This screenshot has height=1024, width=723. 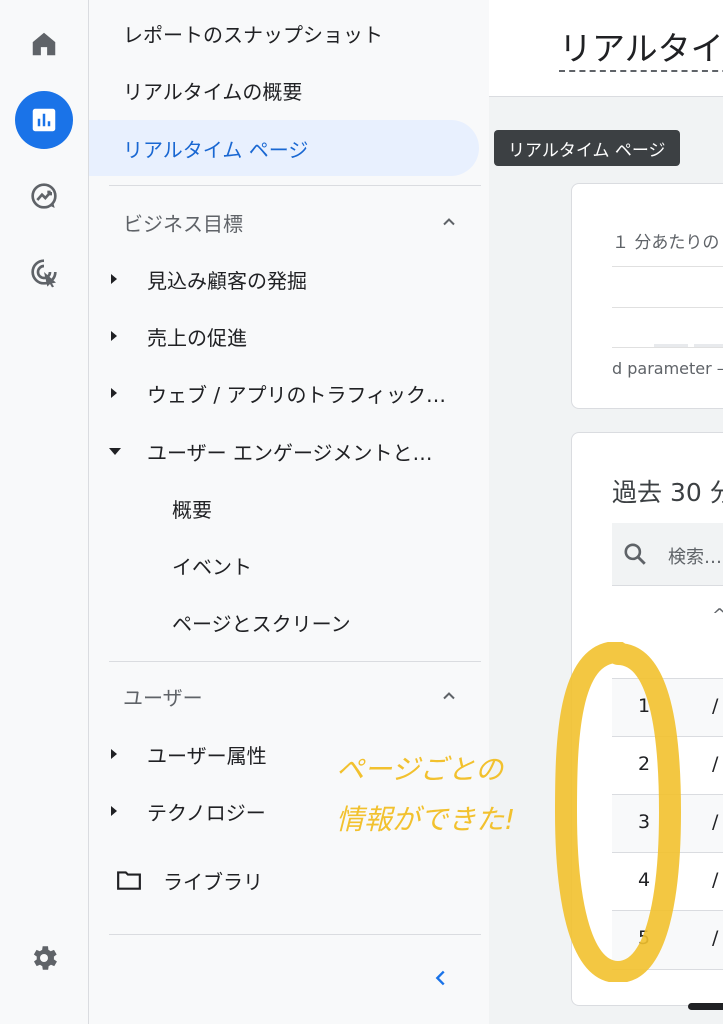 What do you see at coordinates (115, 451) in the screenshot?
I see `caret-down-icon` at bounding box center [115, 451].